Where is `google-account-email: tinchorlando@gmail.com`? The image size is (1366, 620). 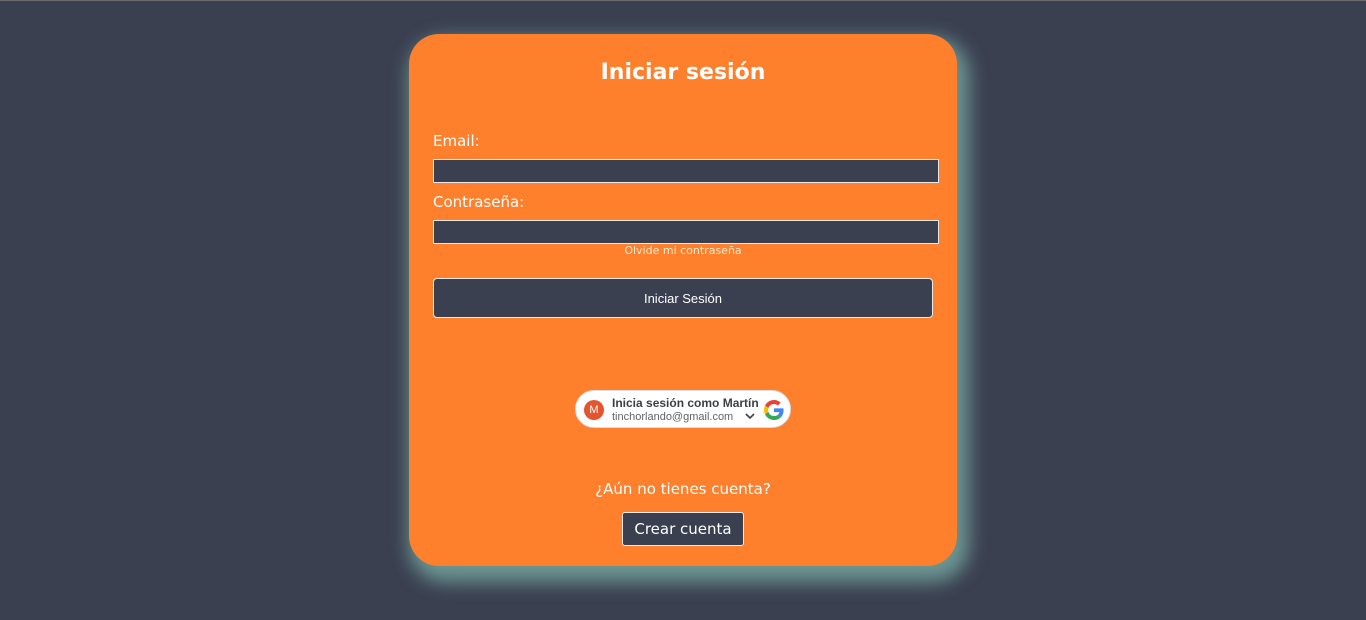
google-account-email: tinchorlando@gmail.com is located at coordinates (673, 417).